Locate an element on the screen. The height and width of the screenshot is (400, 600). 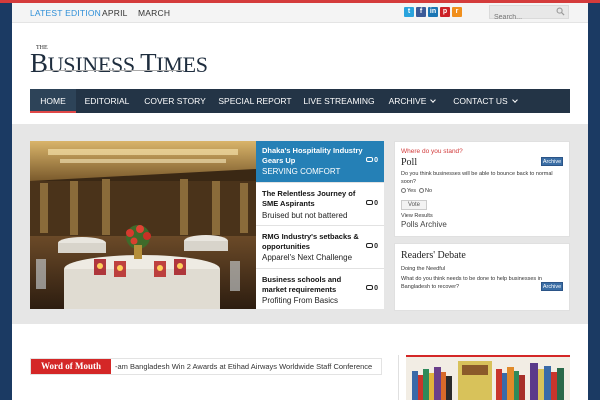
facebook-icon: f is located at coordinates (421, 12).